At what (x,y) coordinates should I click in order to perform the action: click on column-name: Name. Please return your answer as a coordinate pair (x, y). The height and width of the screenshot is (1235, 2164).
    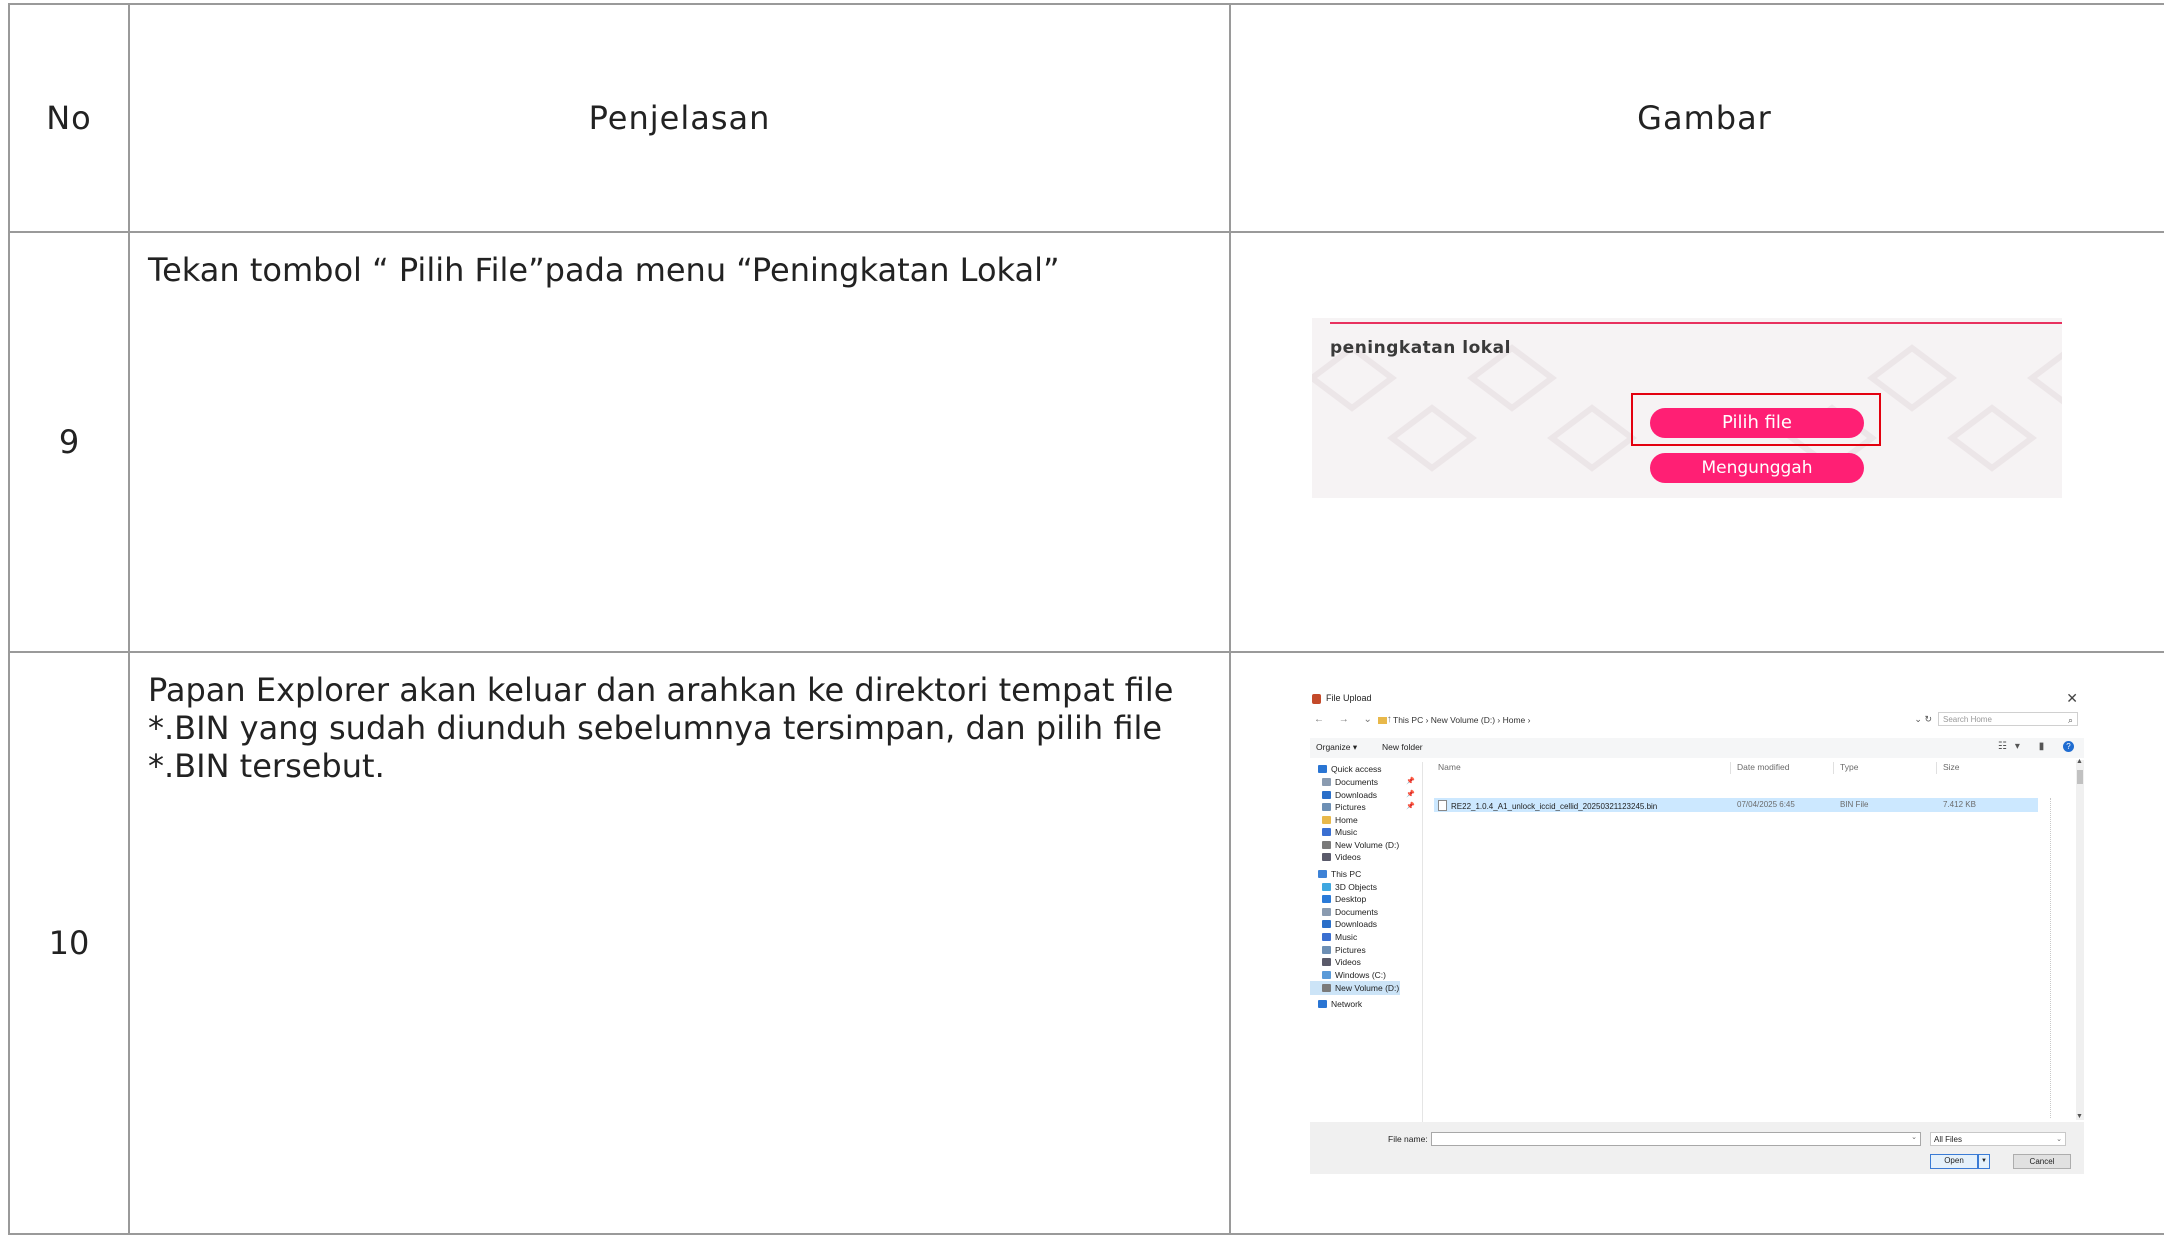
    Looking at the image, I should click on (1449, 767).